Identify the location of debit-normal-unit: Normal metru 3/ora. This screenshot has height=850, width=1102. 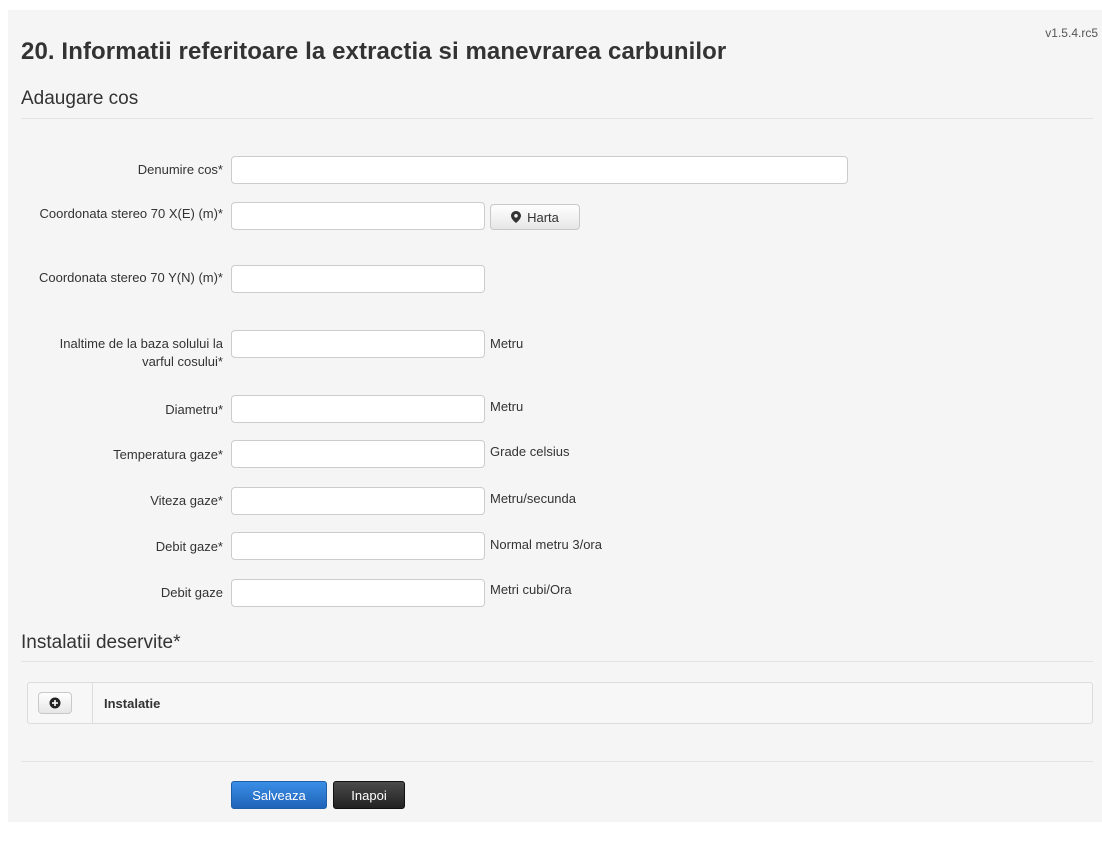
(546, 544).